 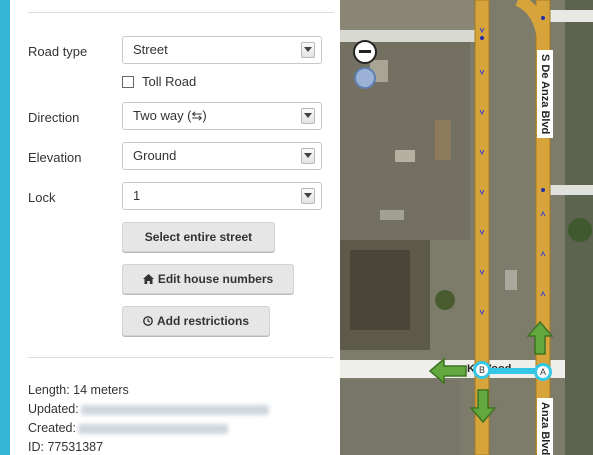 What do you see at coordinates (78, 390) in the screenshot?
I see `segment-length: Length: 14 meters` at bounding box center [78, 390].